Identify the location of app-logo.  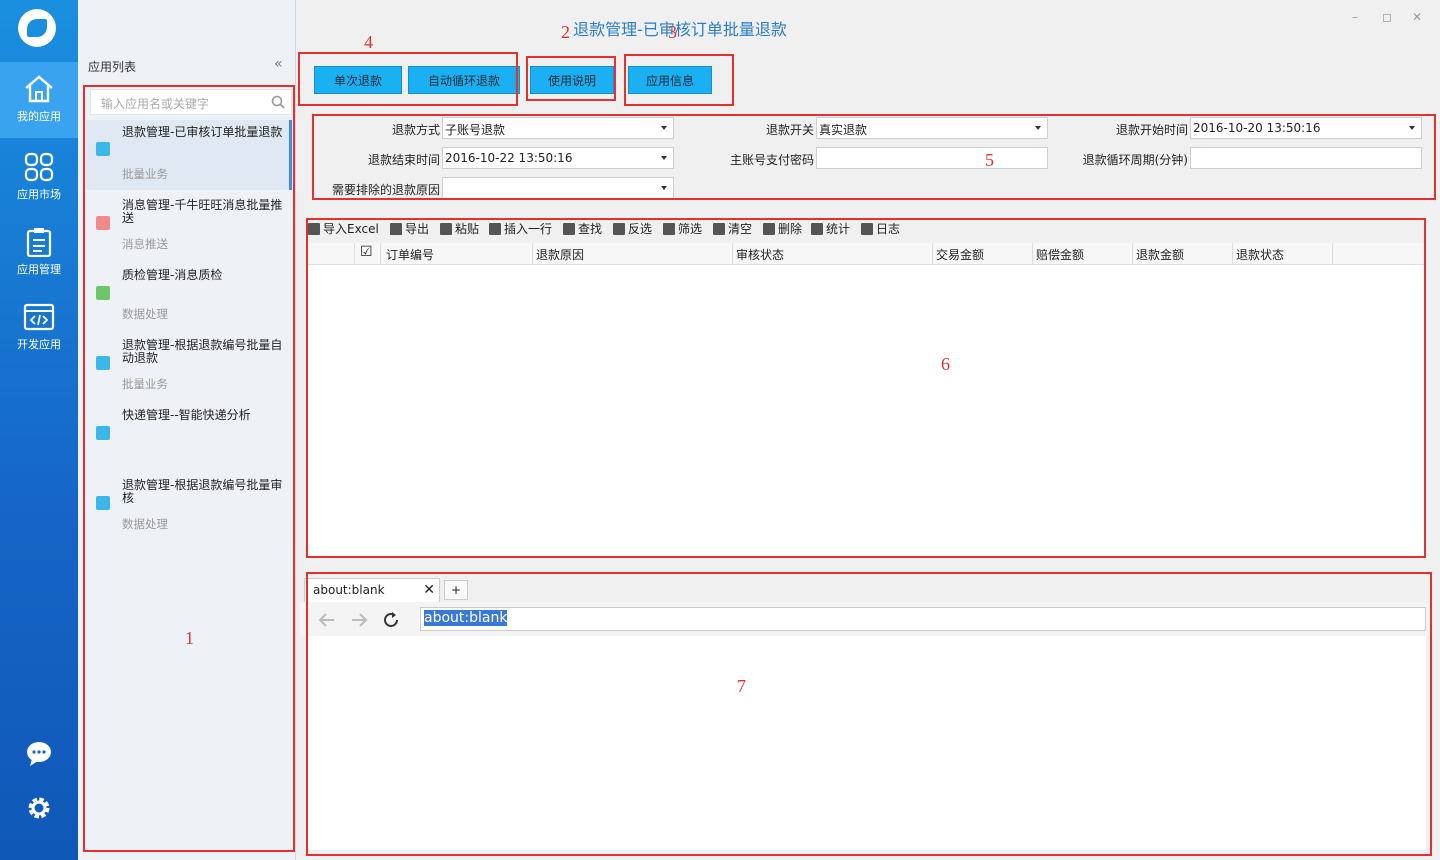
(37, 28).